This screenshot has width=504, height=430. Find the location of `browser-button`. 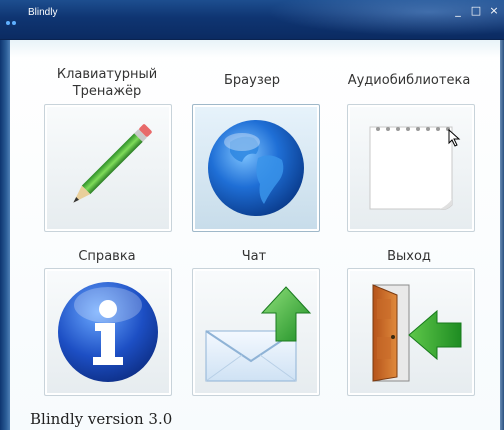

browser-button is located at coordinates (256, 168).